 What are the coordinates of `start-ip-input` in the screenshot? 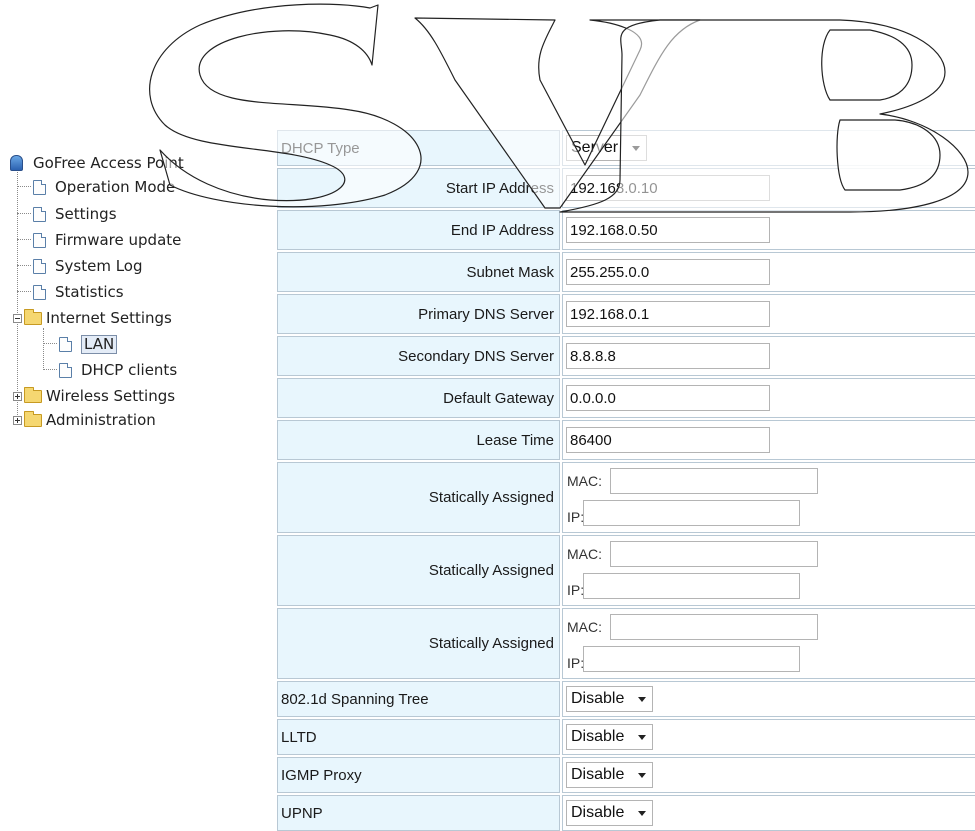 It's located at (668, 188).